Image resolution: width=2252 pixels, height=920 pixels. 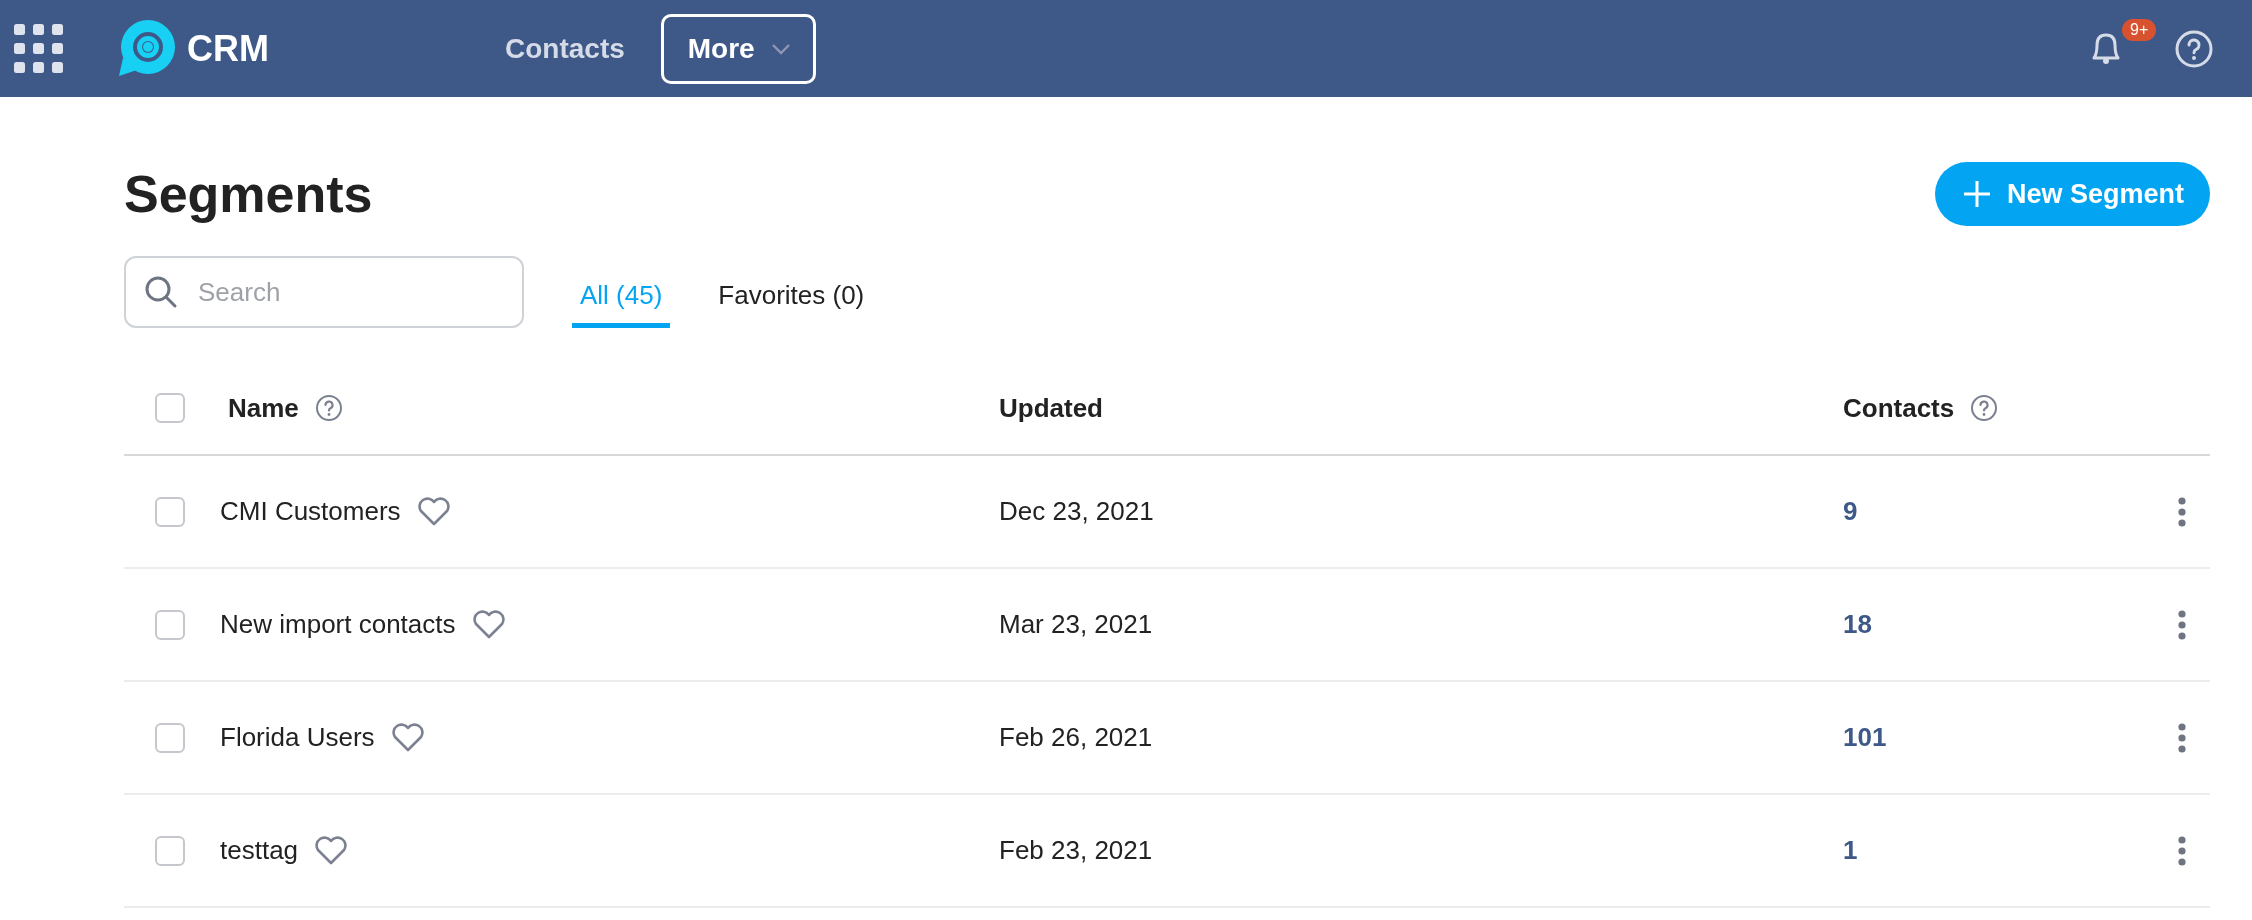 I want to click on updated-date: Mar 23, 2021, so click(x=1076, y=624).